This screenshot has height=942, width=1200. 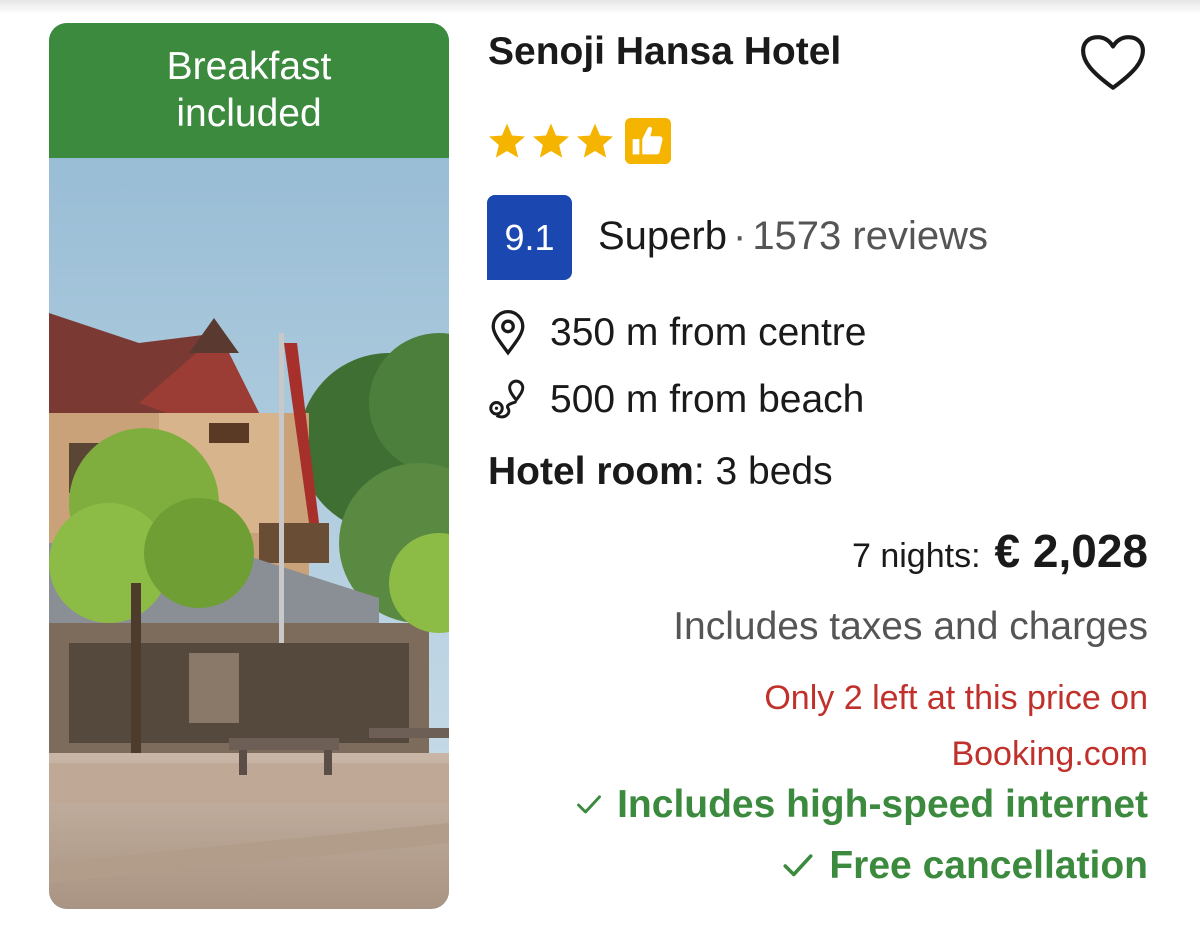 What do you see at coordinates (648, 141) in the screenshot?
I see `thumbs-up-icon` at bounding box center [648, 141].